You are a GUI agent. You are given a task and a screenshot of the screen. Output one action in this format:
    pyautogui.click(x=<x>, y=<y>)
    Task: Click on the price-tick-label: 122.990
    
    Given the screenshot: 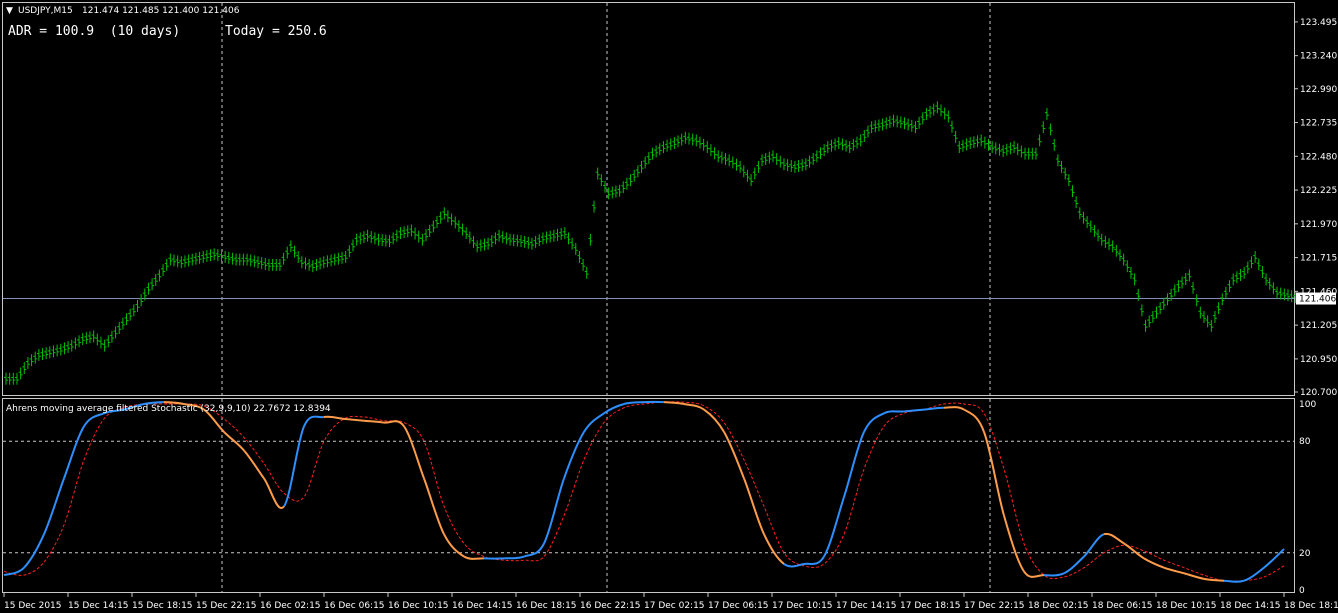 What is the action you would take?
    pyautogui.click(x=1318, y=90)
    